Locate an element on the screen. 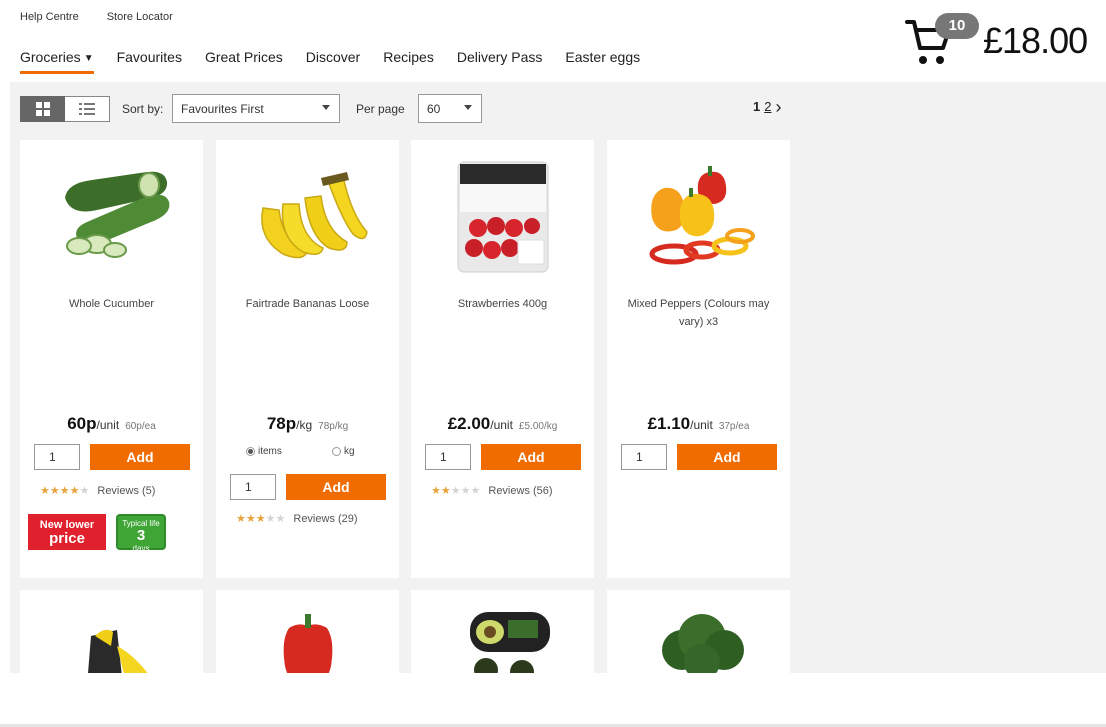 The image size is (1106, 727). view-toggle is located at coordinates (65, 109).